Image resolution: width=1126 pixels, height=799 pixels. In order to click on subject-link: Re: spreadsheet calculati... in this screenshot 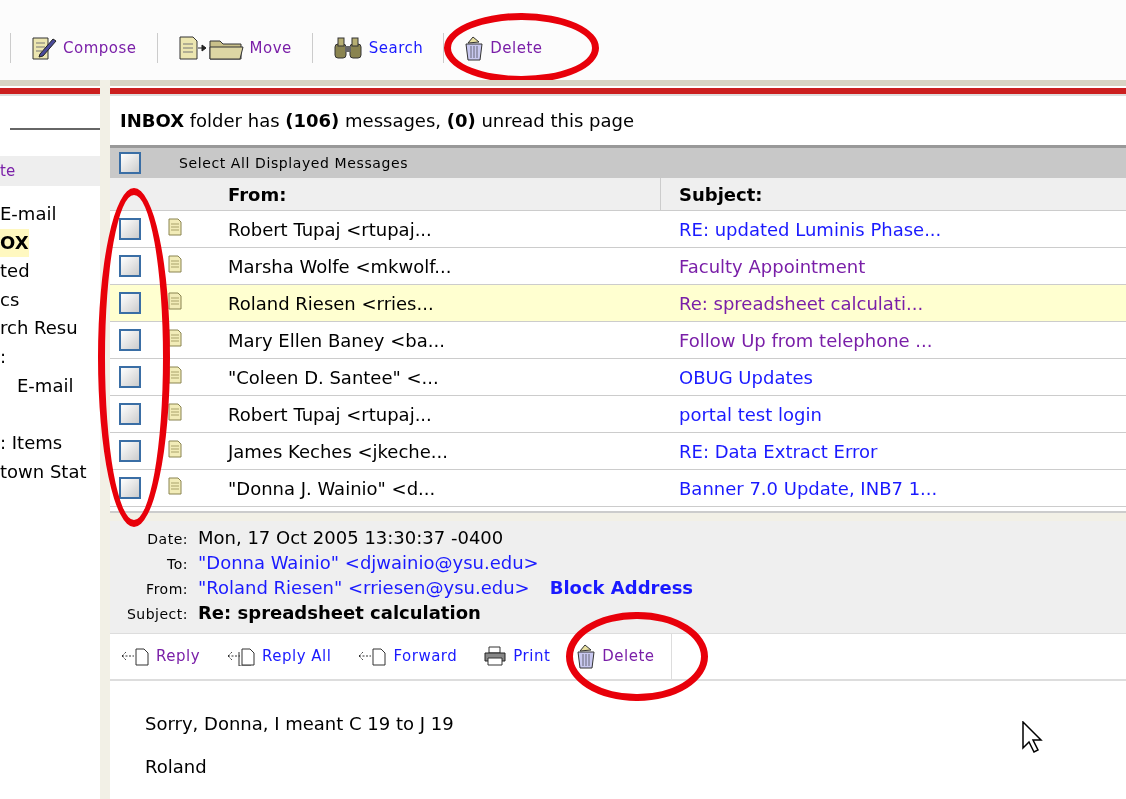, I will do `click(801, 303)`.